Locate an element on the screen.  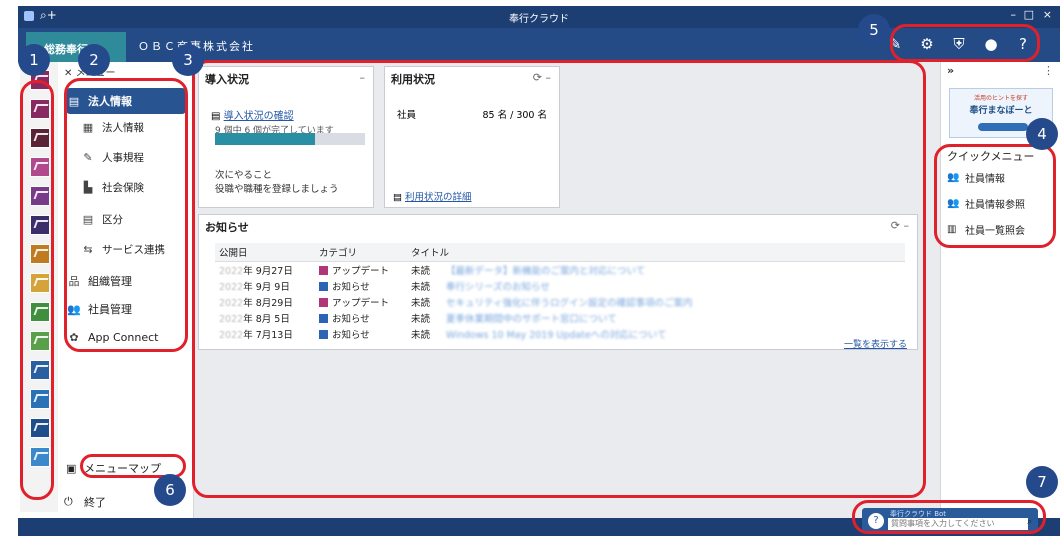
news-row: 2022年 8月 5日 お知らせ 未読 夏季休業期間中のサポート窓口について is located at coordinates (560, 318).